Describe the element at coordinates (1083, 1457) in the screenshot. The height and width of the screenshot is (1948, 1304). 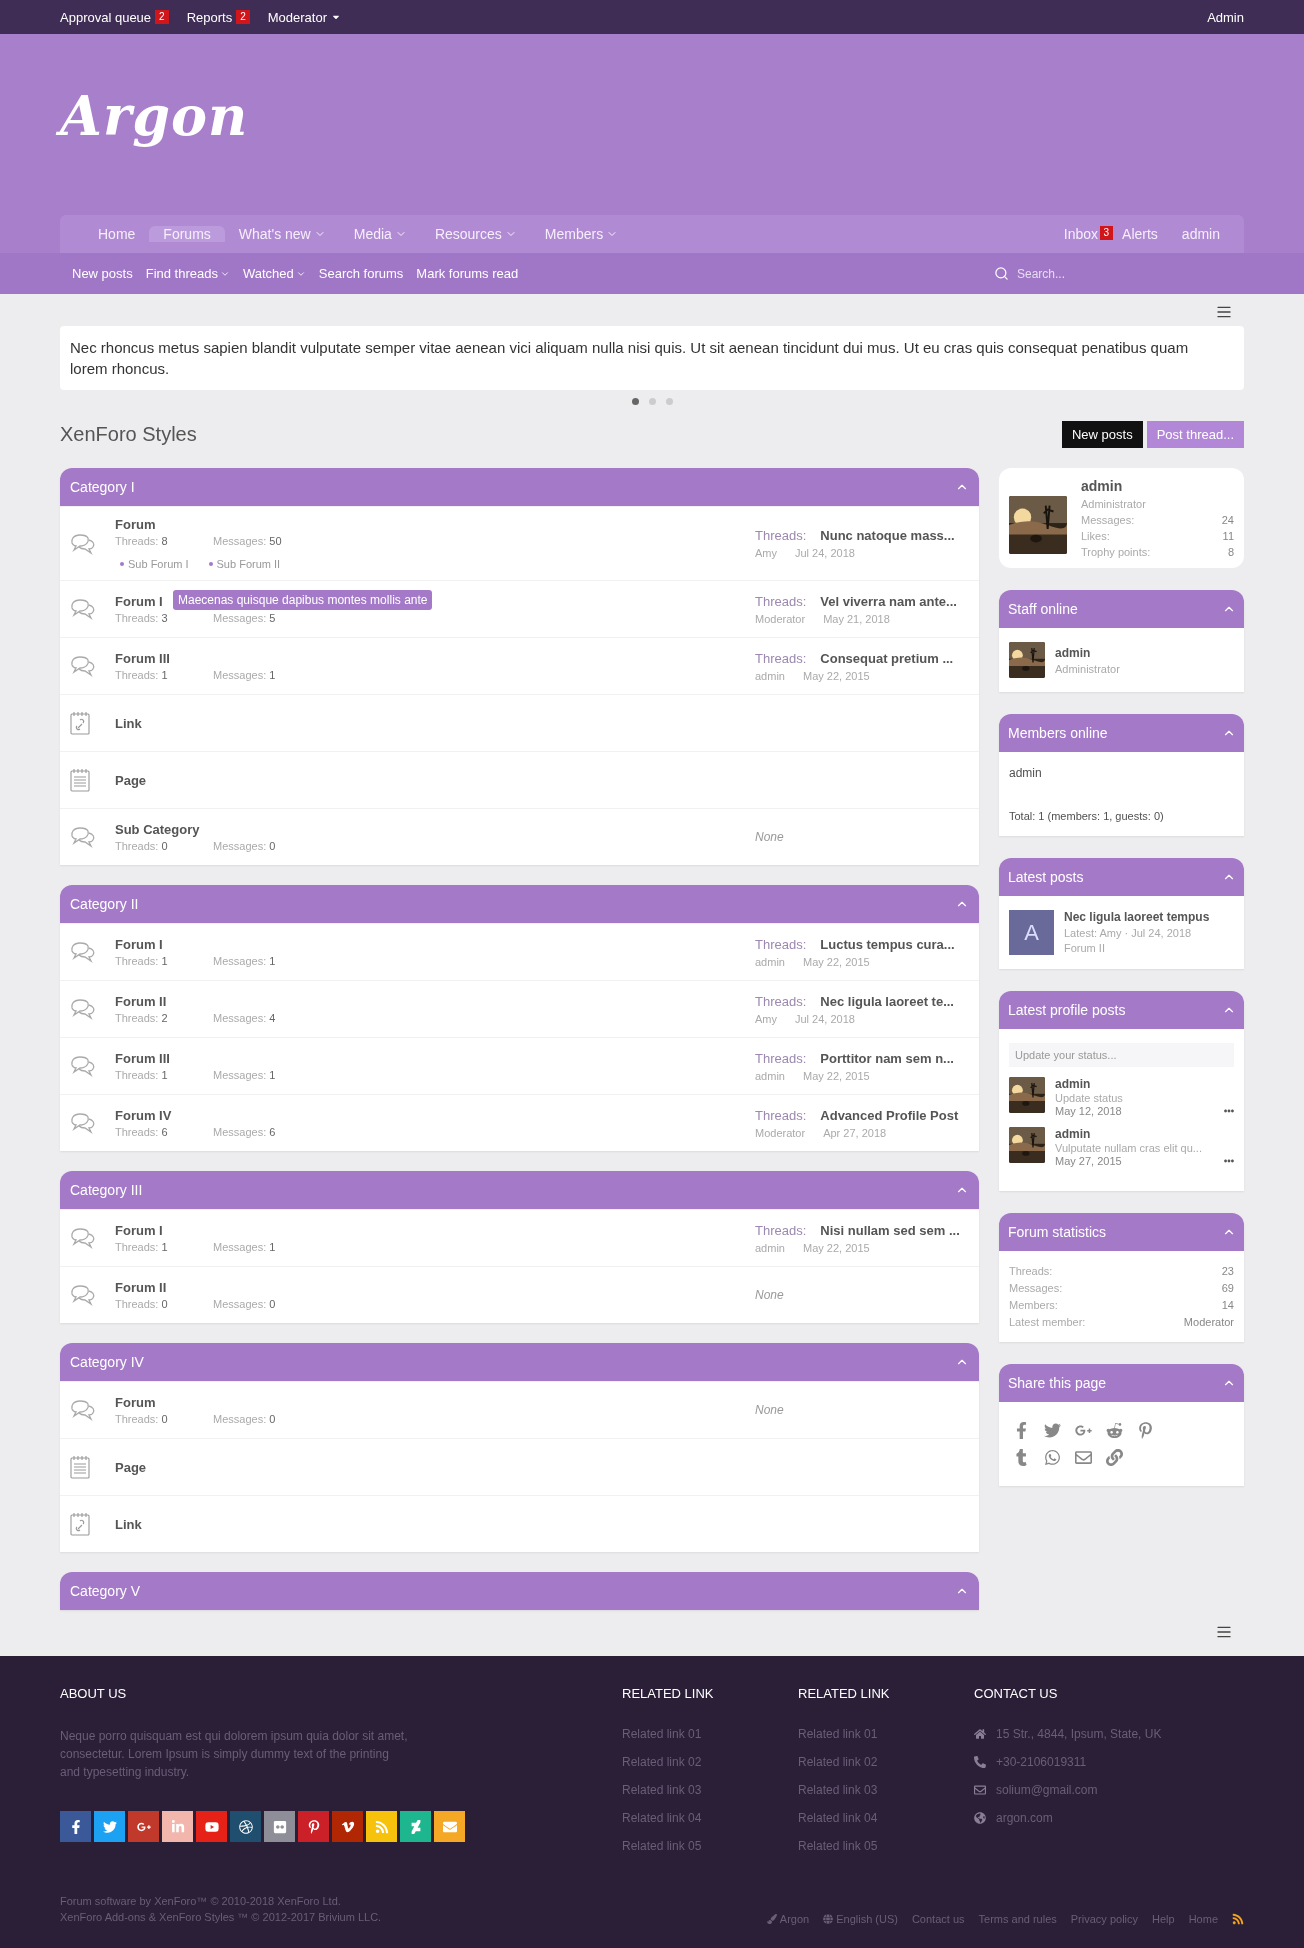
I see `email-icon` at that location.